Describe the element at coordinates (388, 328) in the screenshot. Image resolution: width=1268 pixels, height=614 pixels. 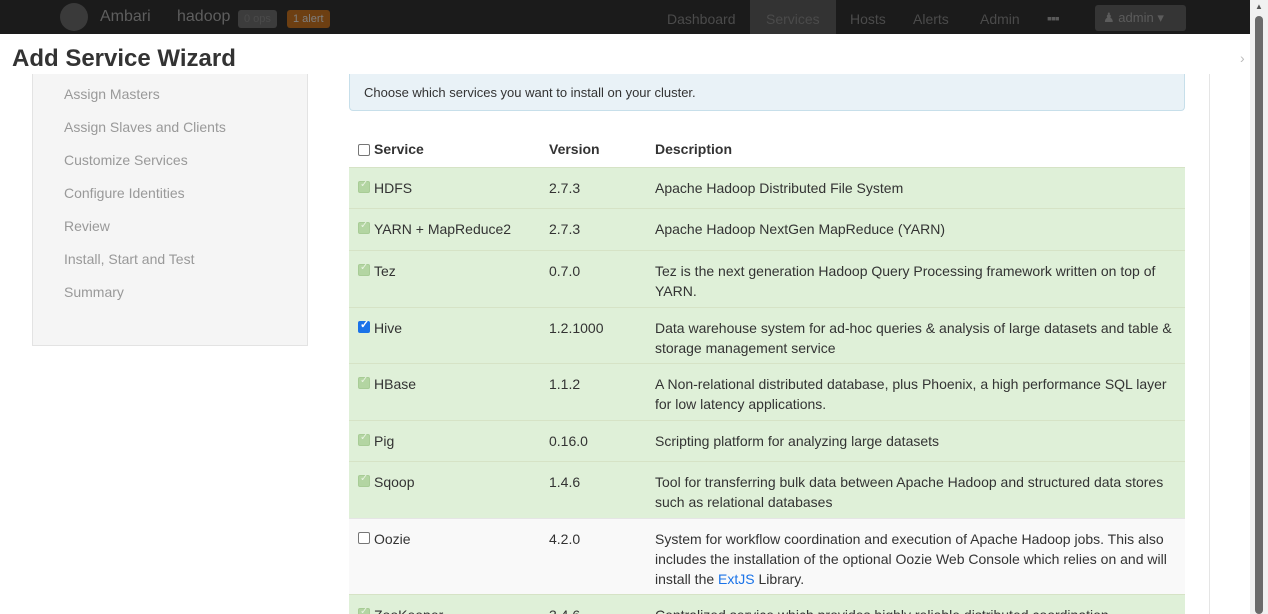
I see `service-name: Hive` at that location.